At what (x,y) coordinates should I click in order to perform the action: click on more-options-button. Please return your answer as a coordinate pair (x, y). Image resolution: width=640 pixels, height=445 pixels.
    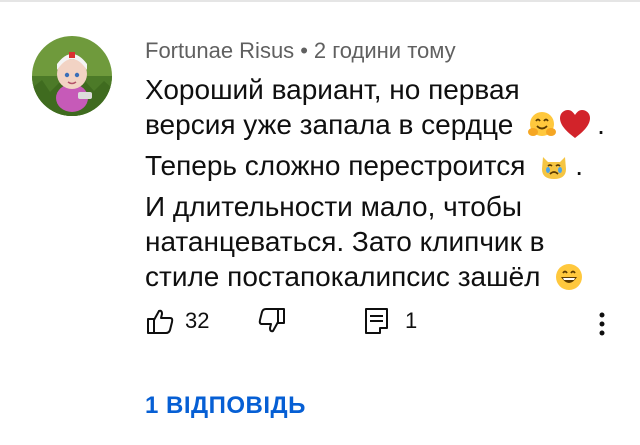
    Looking at the image, I should click on (602, 326).